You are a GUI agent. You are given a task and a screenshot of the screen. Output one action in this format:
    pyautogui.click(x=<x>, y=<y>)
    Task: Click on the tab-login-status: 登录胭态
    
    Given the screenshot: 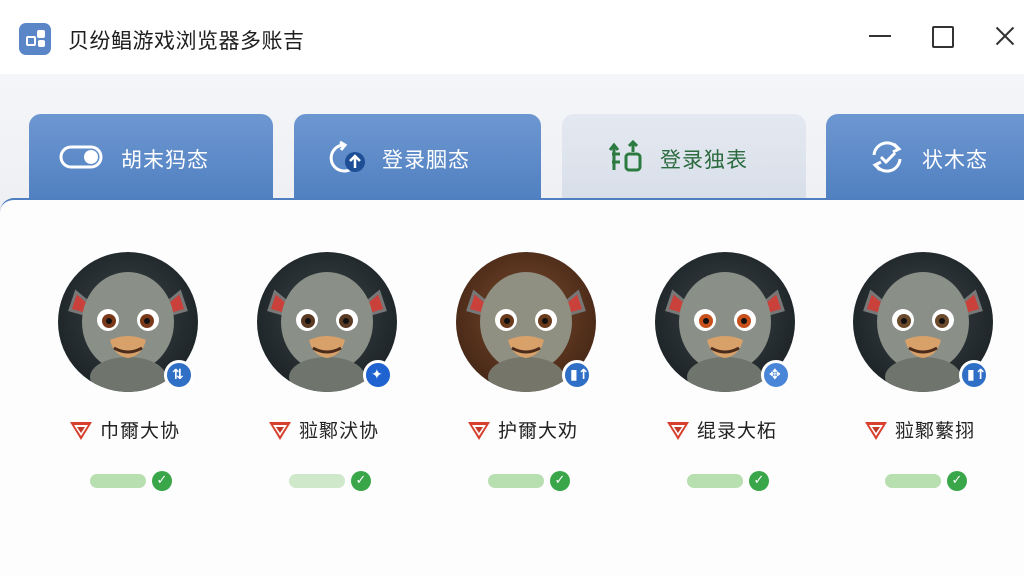 What is the action you would take?
    pyautogui.click(x=417, y=159)
    